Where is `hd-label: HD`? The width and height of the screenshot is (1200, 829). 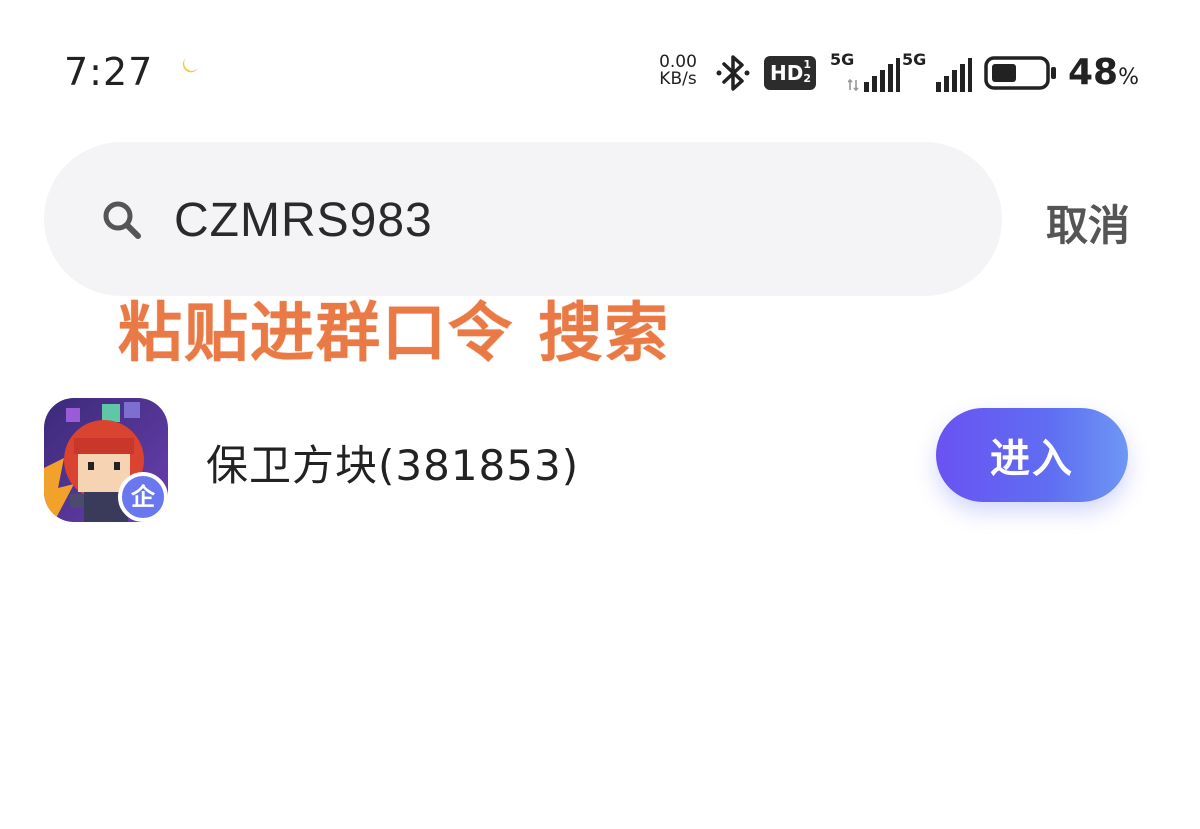 hd-label: HD is located at coordinates (787, 73).